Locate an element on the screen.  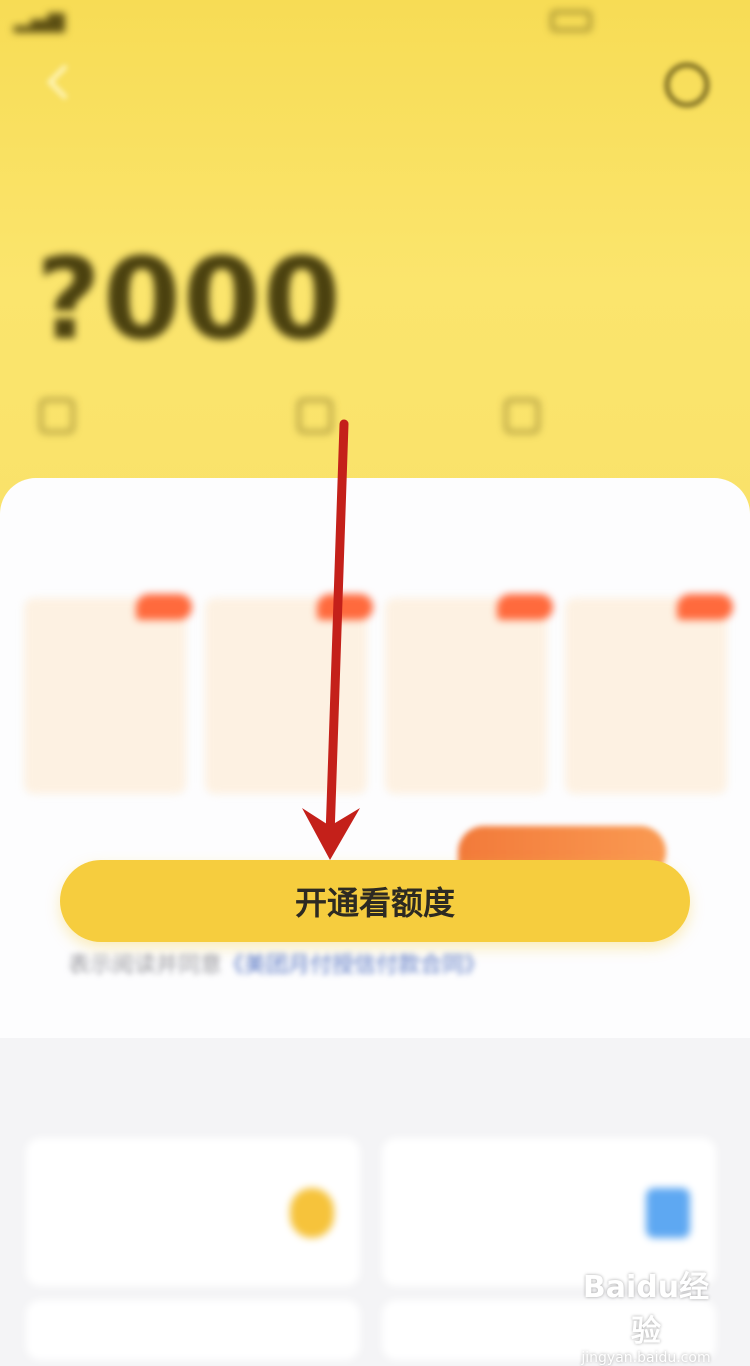
signal-icon: ▂▄▆ is located at coordinates (39, 20).